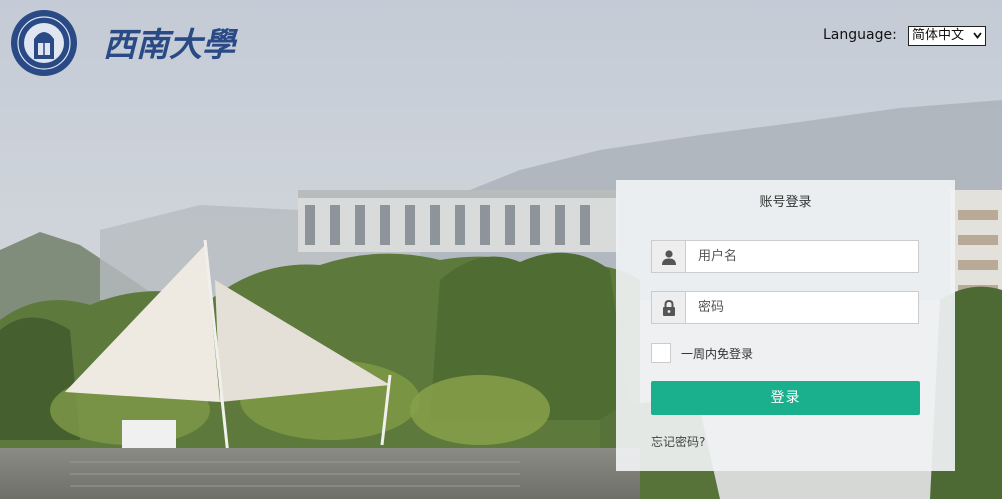 The width and height of the screenshot is (1002, 499). Describe the element at coordinates (785, 398) in the screenshot. I see `login-button: 登录` at that location.